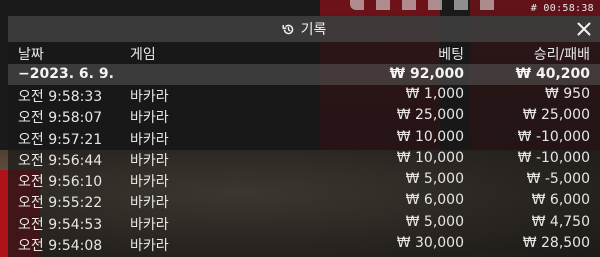 This screenshot has width=600, height=257. I want to click on record-row: 오전 9:58:07 바카라 ₩ 25,000 ₩ 25,000, so click(304, 116).